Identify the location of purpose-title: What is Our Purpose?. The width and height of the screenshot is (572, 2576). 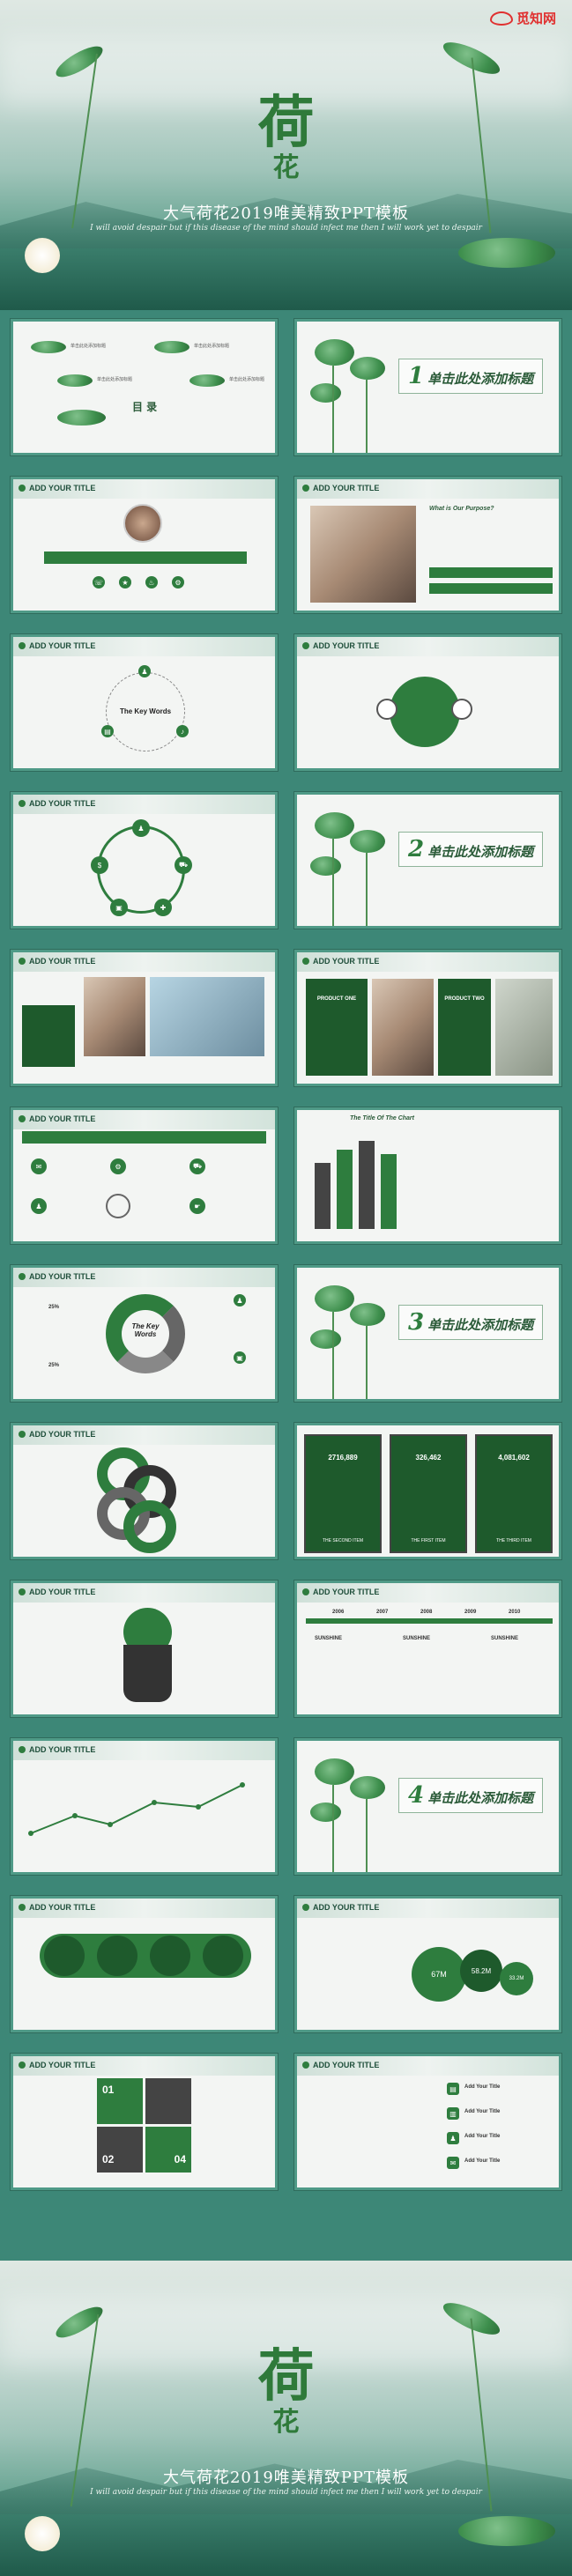
(461, 509).